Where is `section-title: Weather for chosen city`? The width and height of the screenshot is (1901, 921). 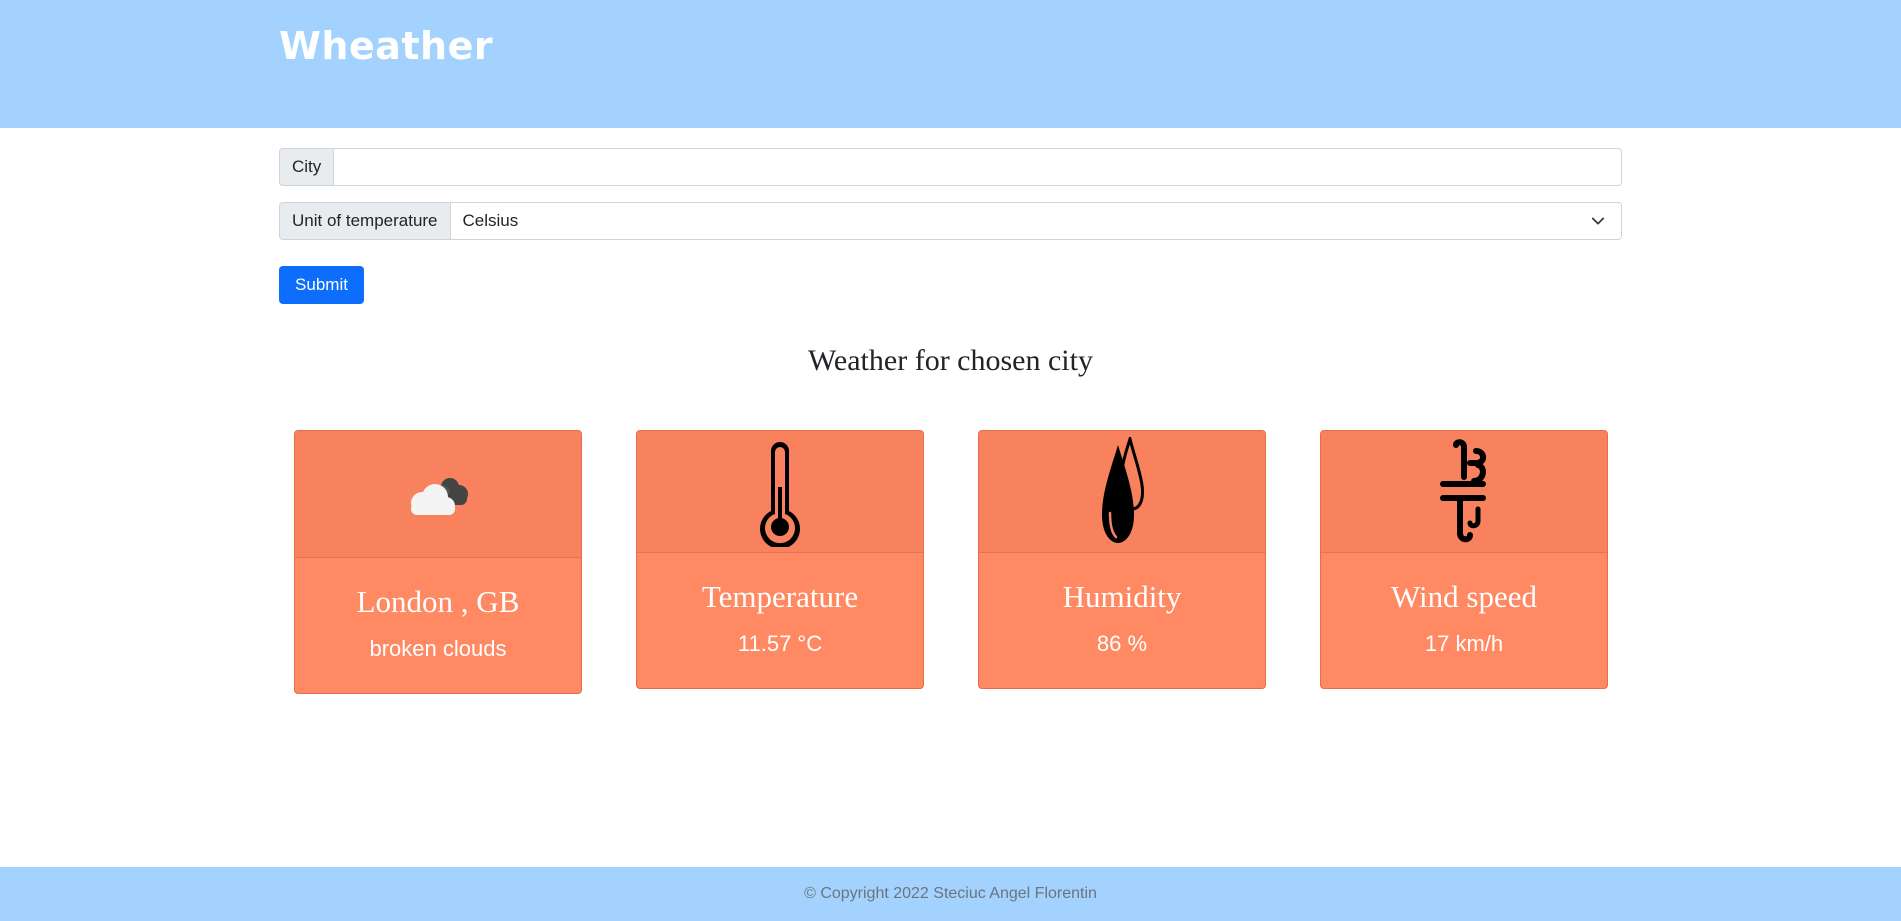 section-title: Weather for chosen city is located at coordinates (950, 360).